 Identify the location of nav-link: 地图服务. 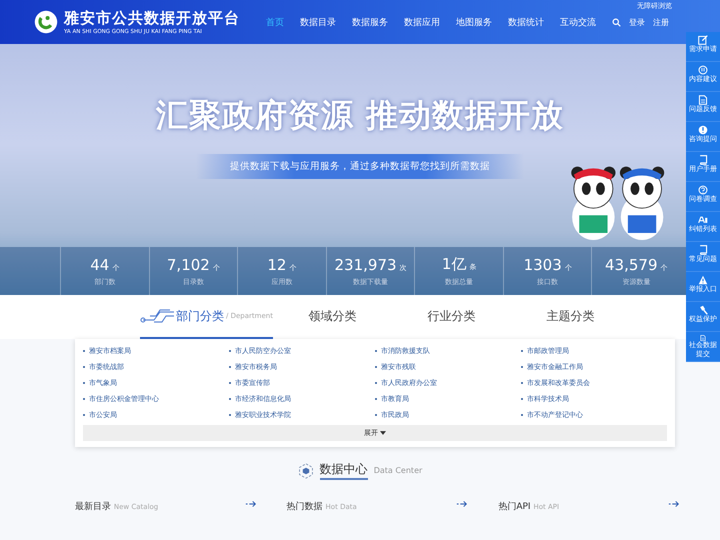
(474, 22).